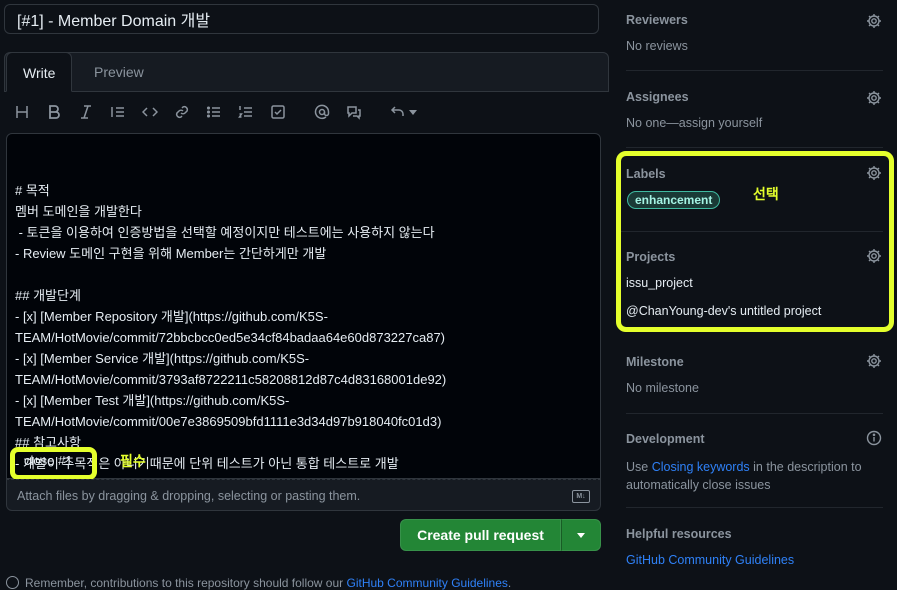 Image resolution: width=897 pixels, height=590 pixels. What do you see at coordinates (133, 461) in the screenshot?
I see `annotation-required: 필수` at bounding box center [133, 461].